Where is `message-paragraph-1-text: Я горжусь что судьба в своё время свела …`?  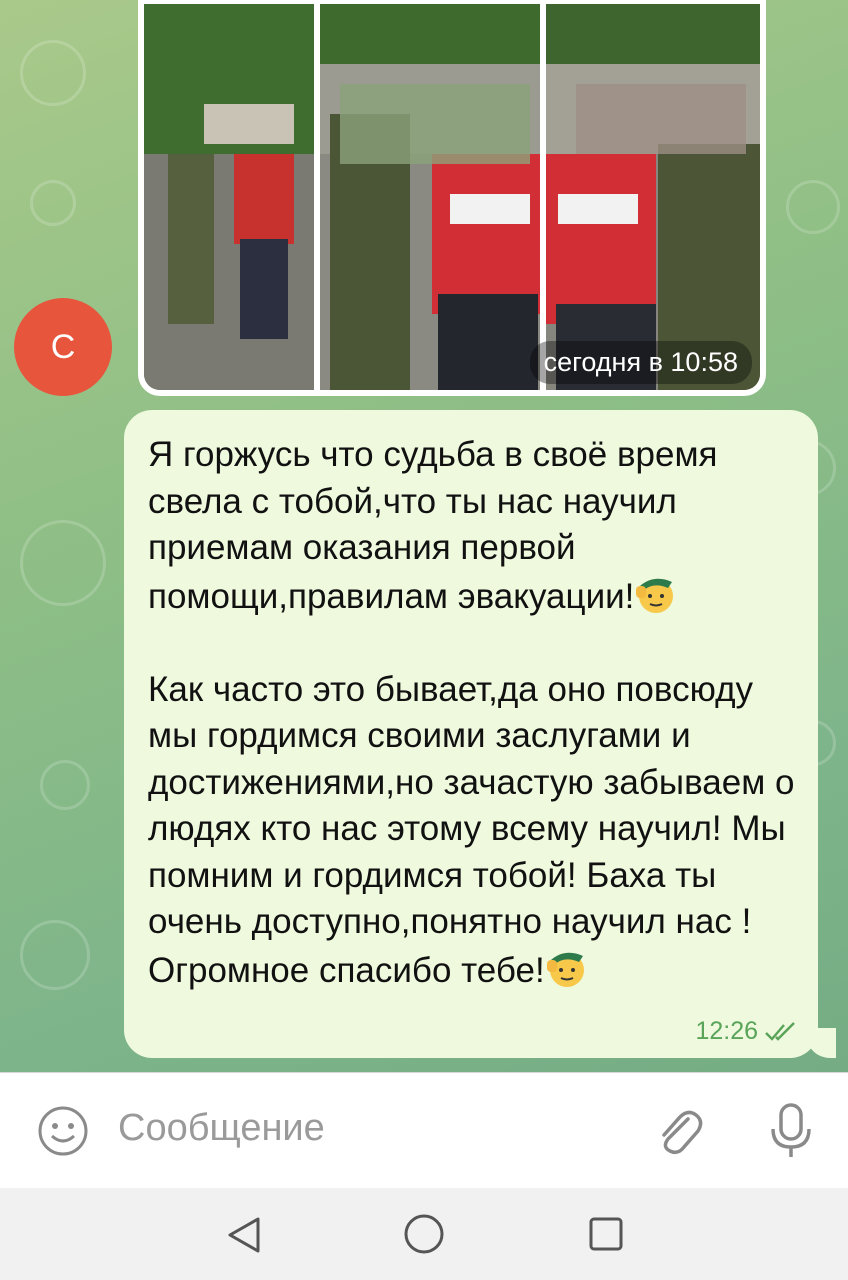
message-paragraph-1-text: Я горжусь что судьба в своё время свела … is located at coordinates (433, 525).